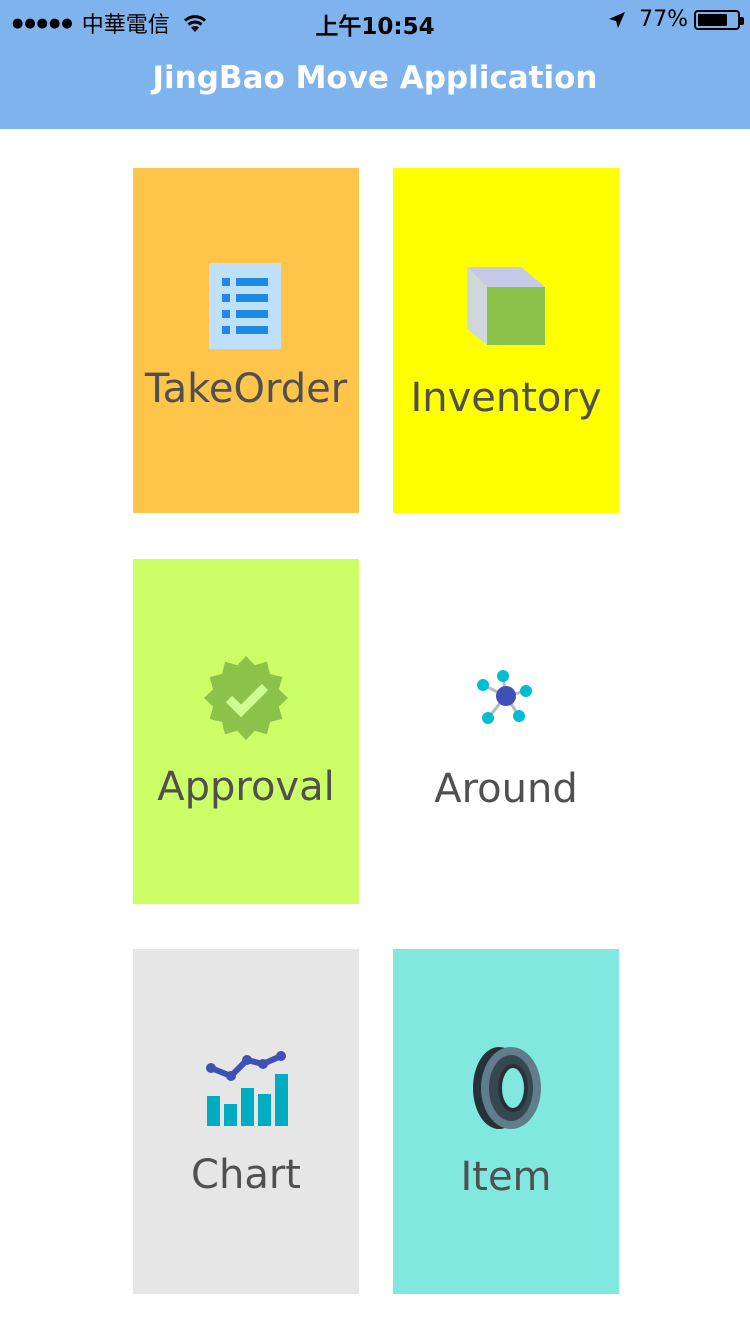 The width and height of the screenshot is (750, 1334). I want to click on battery-cap, so click(742, 20).